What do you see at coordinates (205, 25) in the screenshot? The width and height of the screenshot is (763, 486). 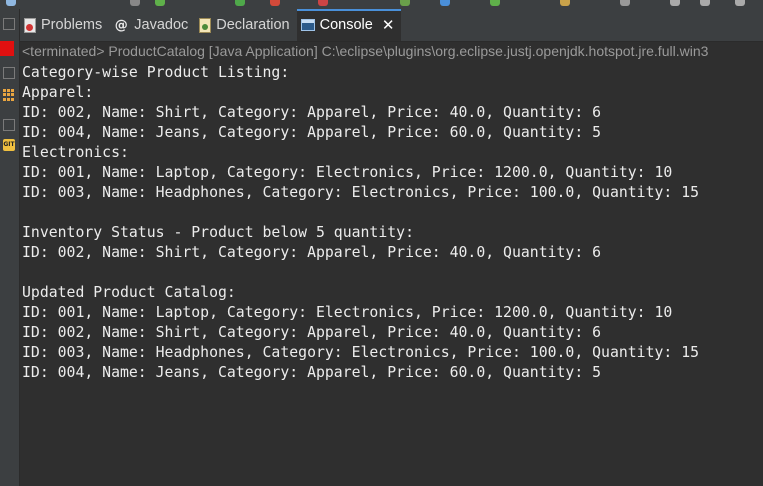 I see `declaration-icon` at bounding box center [205, 25].